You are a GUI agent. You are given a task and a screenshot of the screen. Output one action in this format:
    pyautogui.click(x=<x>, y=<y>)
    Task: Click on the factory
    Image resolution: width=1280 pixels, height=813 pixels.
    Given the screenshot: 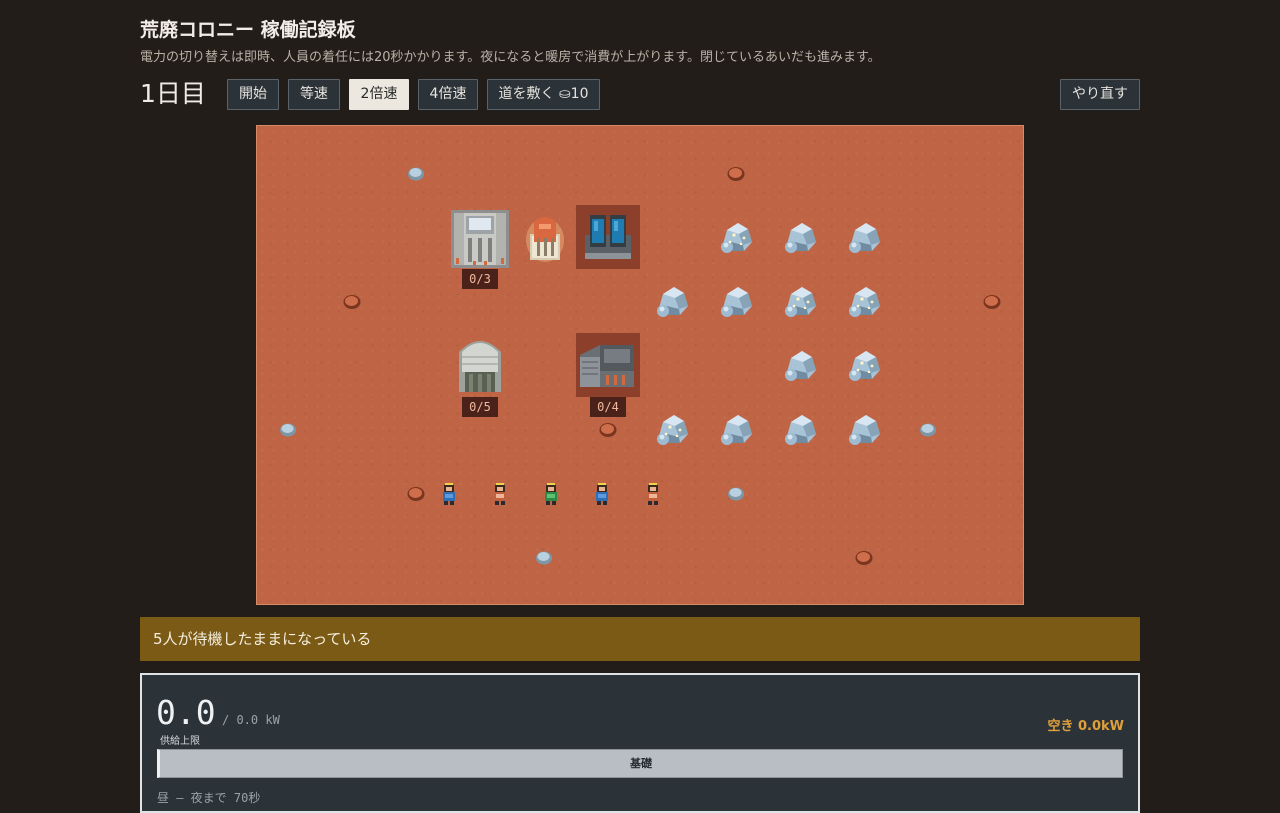 What is the action you would take?
    pyautogui.click(x=608, y=367)
    